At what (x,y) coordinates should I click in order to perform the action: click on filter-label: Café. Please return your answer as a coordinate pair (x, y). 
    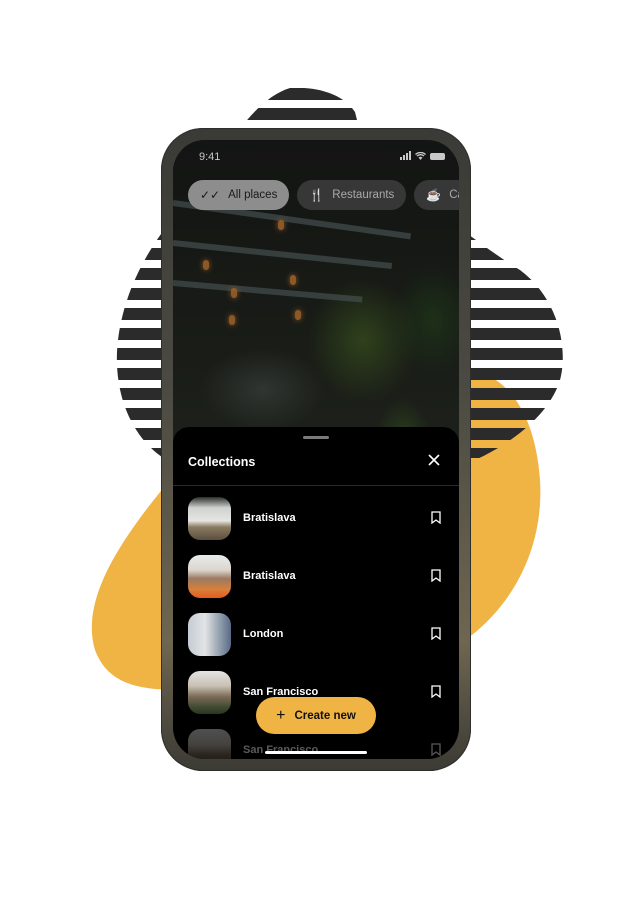
    Looking at the image, I should click on (454, 195).